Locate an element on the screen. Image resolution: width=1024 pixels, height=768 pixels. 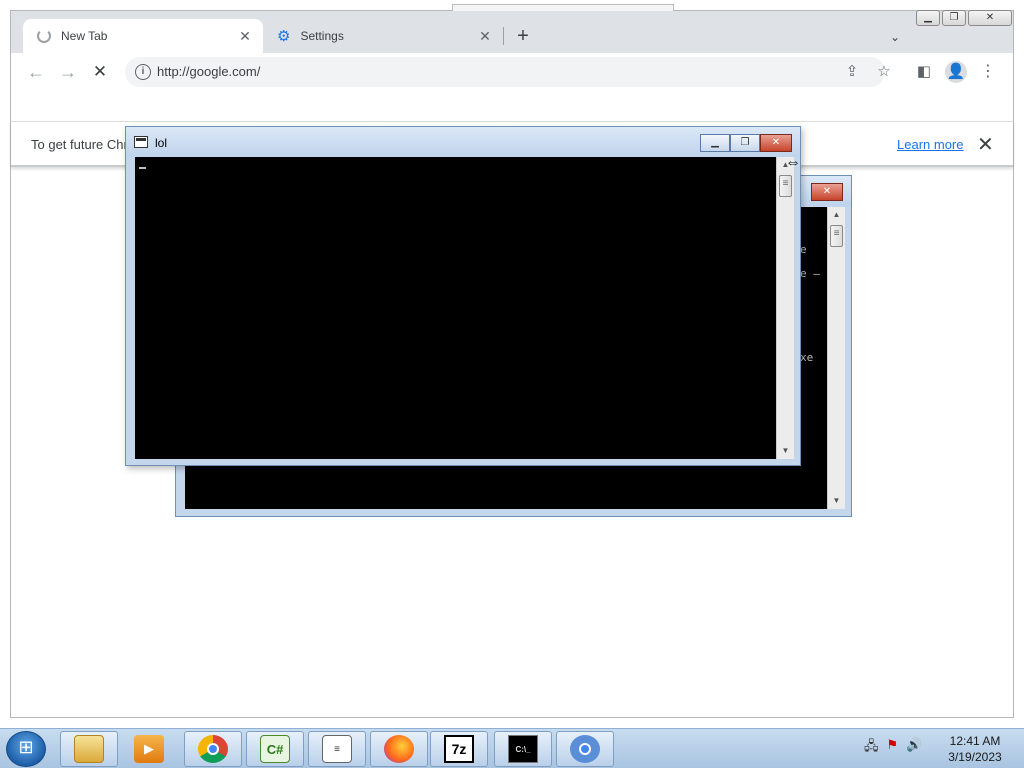
console-controls: ✕ is located at coordinates (827, 192).